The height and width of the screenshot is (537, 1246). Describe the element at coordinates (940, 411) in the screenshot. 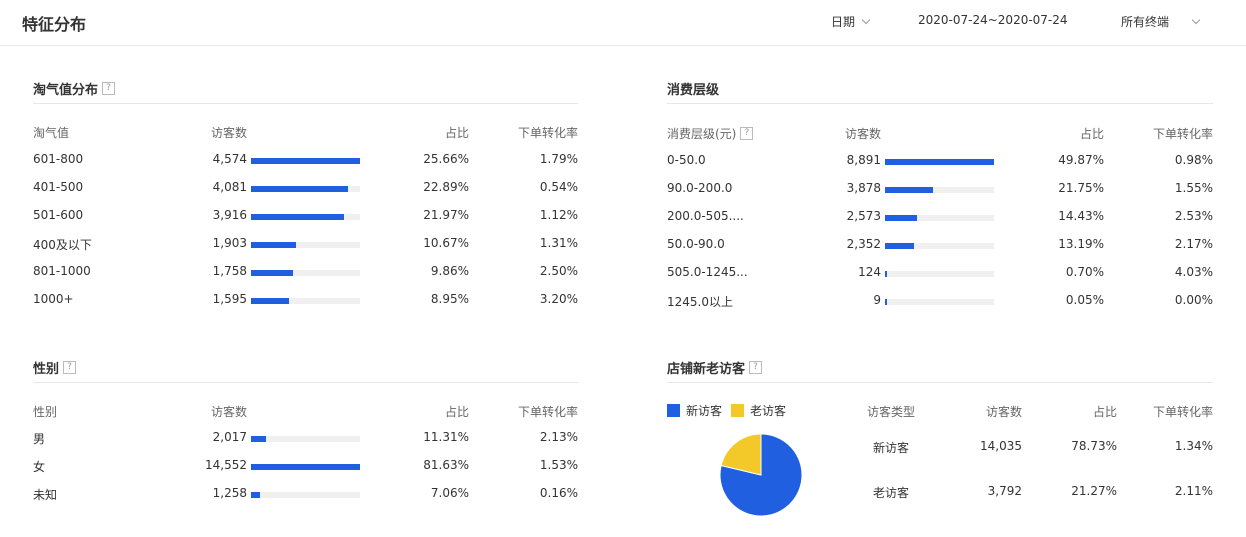

I see `table-header: 访客类型 访客数 占比 下单转化率` at that location.